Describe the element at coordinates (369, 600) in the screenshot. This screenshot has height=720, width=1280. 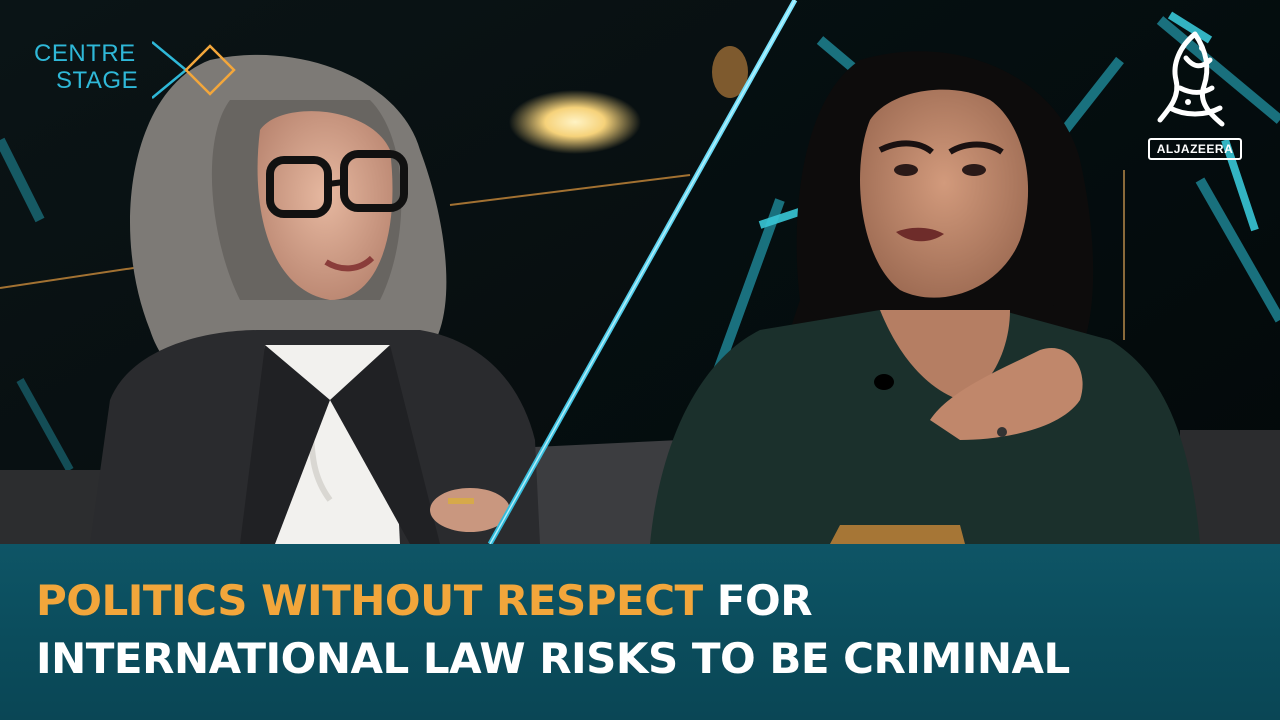
I see `headline-highlight: POLITICS WITHOUT RESPECT` at that location.